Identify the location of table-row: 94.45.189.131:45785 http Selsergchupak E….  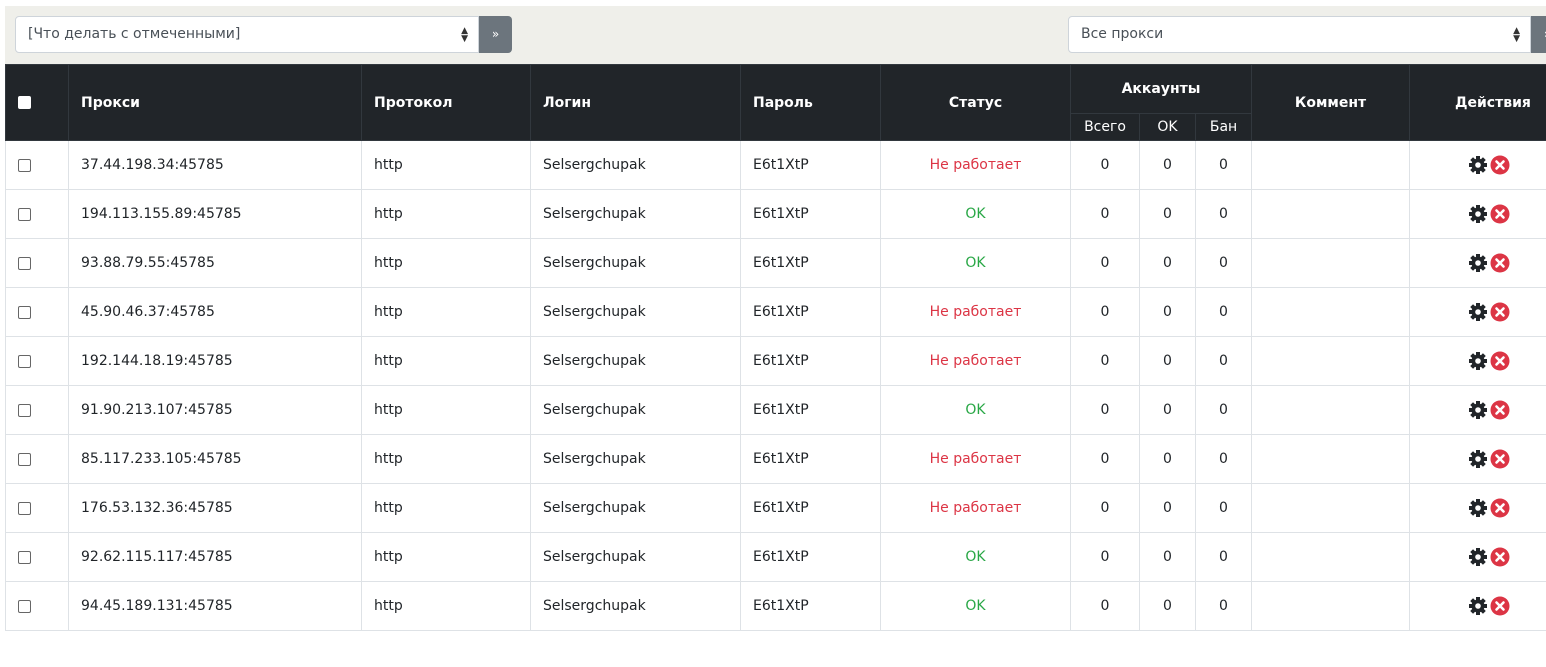
(775, 606).